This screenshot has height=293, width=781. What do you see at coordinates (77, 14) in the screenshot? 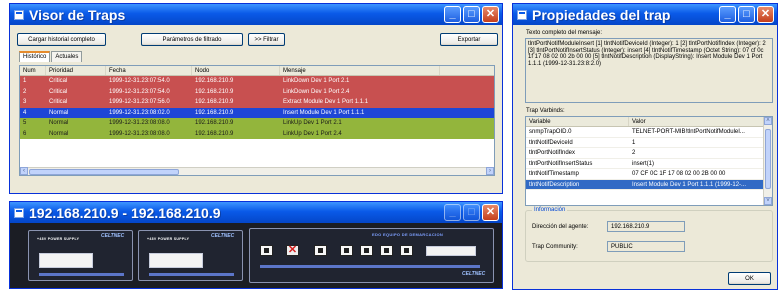
I see `traps-window-title: Visor de Traps` at bounding box center [77, 14].